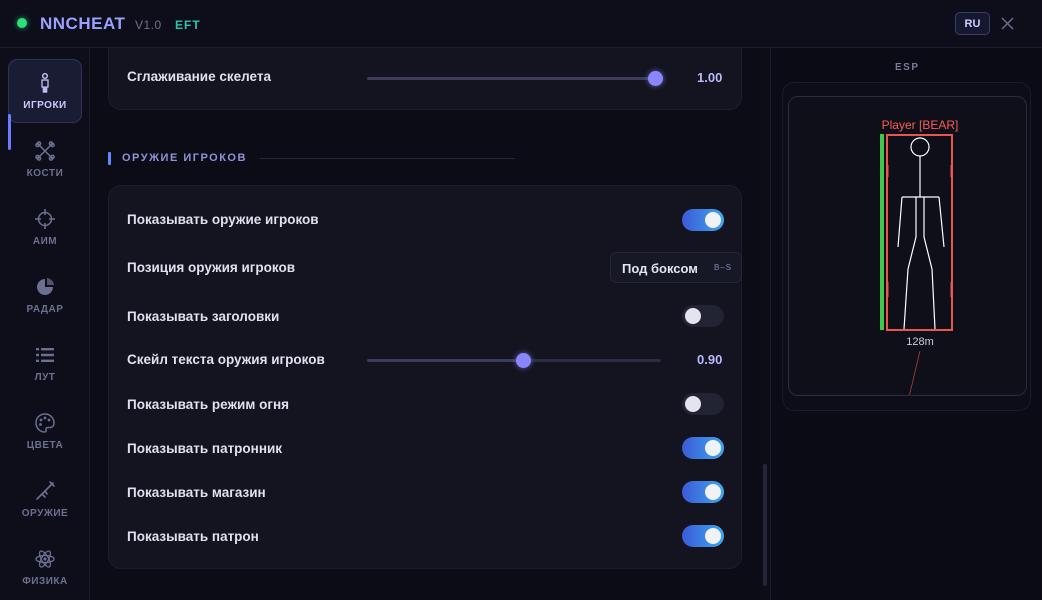 This screenshot has width=1042, height=600. What do you see at coordinates (920, 342) in the screenshot?
I see `esp-distance: 128m` at bounding box center [920, 342].